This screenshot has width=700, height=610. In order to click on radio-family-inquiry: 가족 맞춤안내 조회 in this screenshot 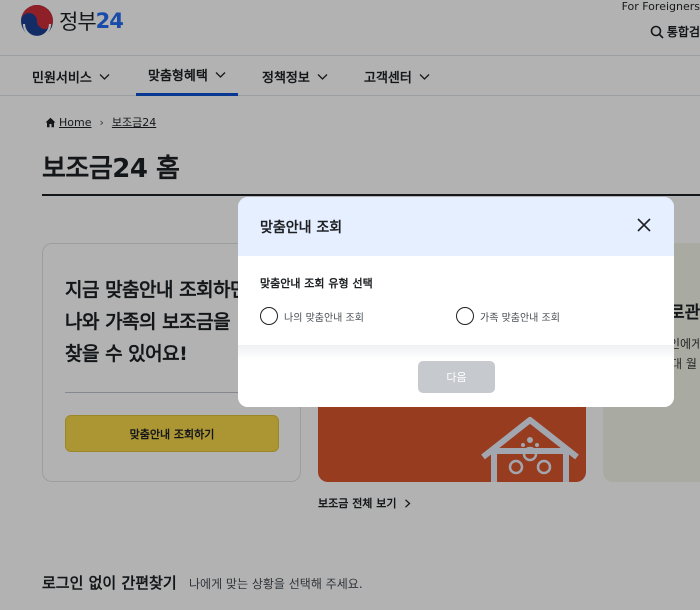, I will do `click(508, 316)`.